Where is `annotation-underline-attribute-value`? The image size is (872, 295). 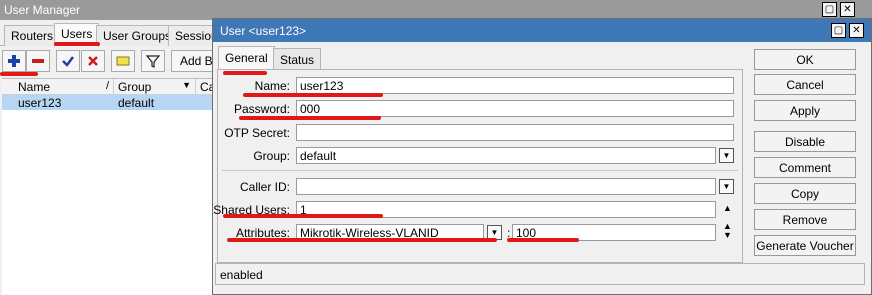
annotation-underline-attribute-value is located at coordinates (543, 240).